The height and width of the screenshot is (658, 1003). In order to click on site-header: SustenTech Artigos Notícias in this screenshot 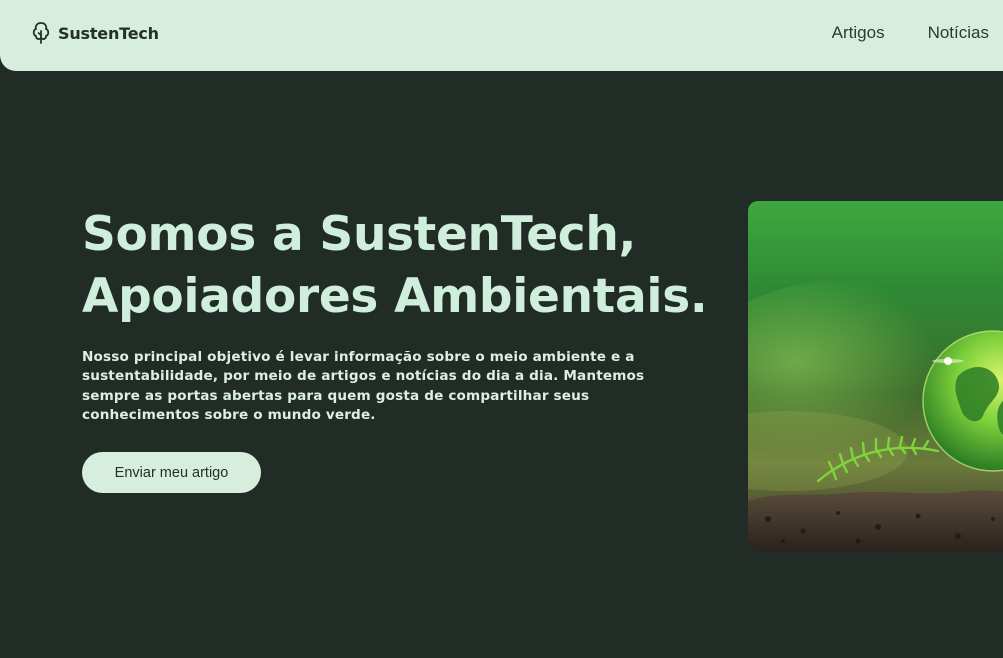, I will do `click(501, 35)`.